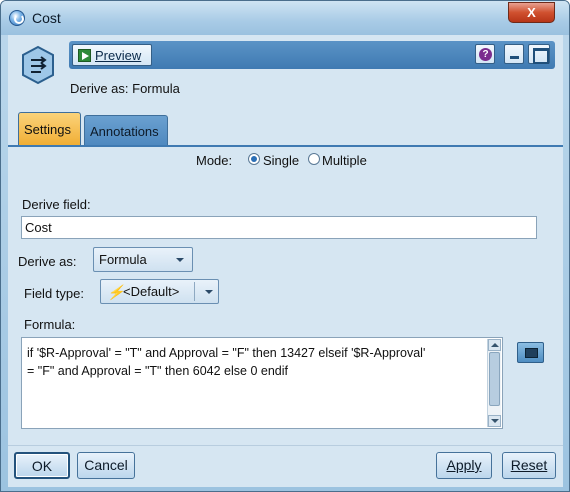 Image resolution: width=570 pixels, height=492 pixels. I want to click on scroll-thumb, so click(494, 379).